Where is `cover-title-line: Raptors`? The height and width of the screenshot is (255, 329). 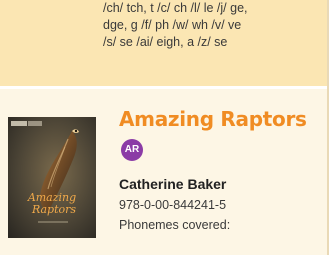
cover-title-line: Raptors is located at coordinates (53, 209).